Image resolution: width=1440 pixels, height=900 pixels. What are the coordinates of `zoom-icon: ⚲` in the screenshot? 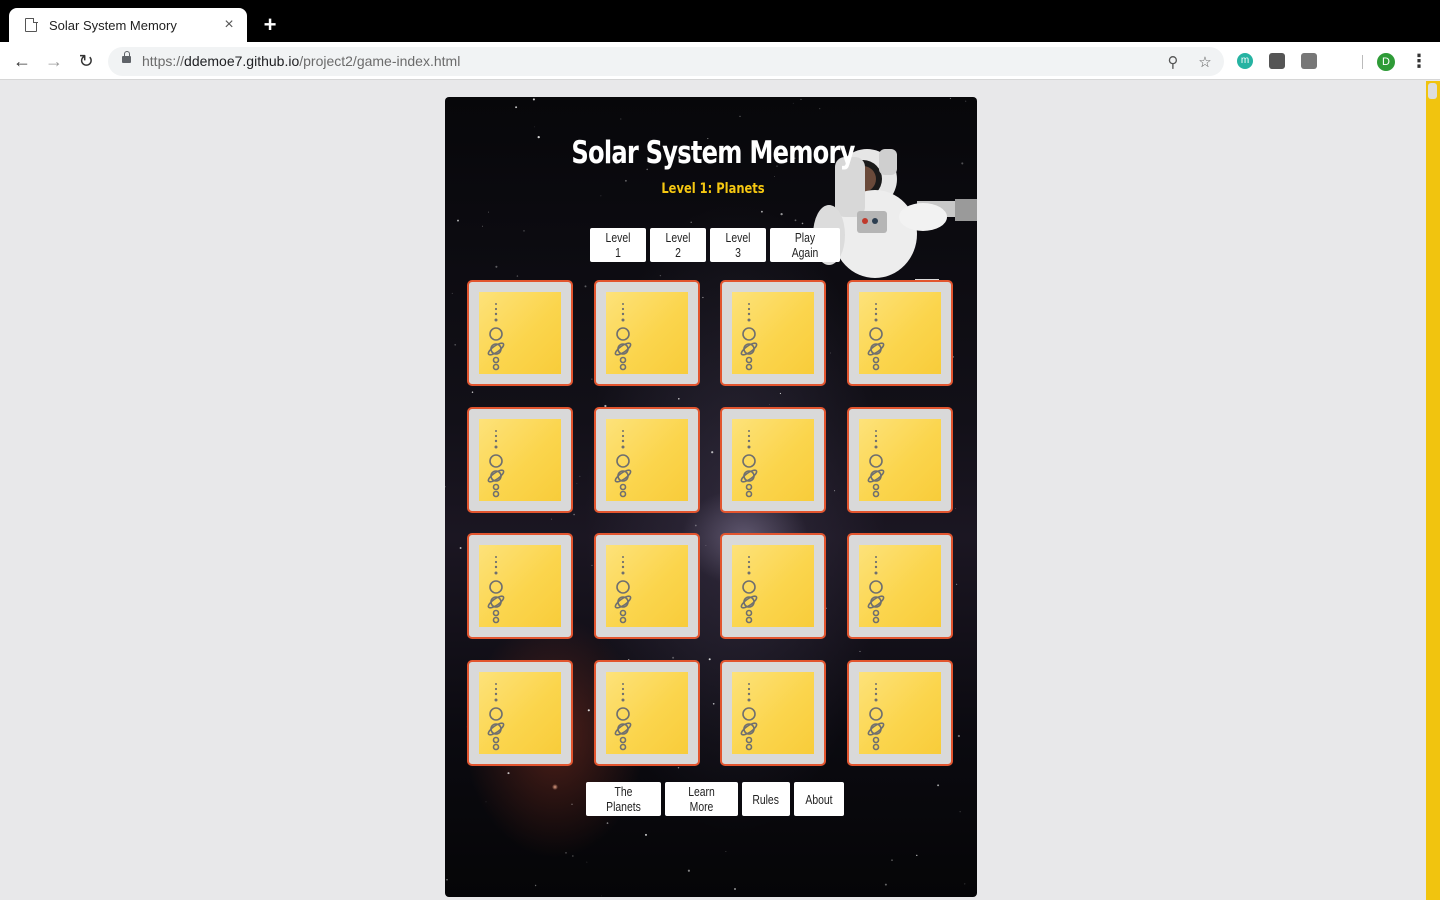 It's located at (1173, 62).